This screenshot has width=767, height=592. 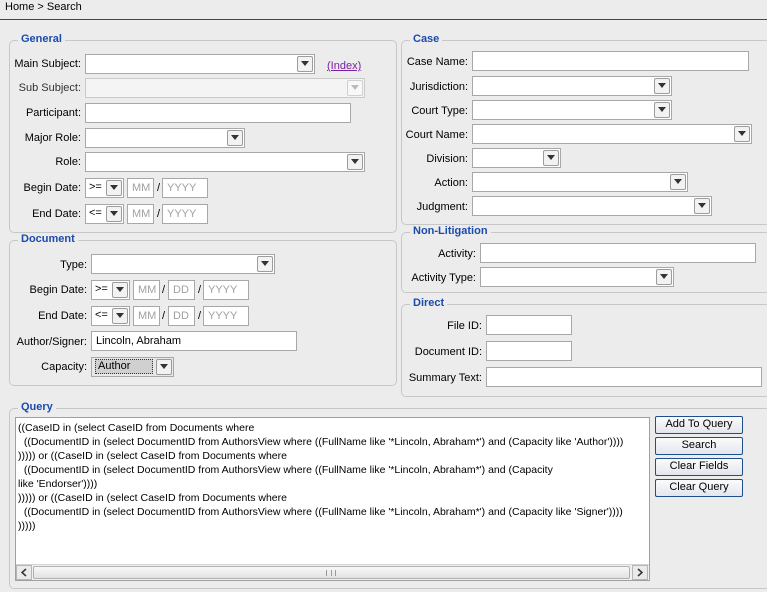 I want to click on author-signer-input: Lincoln, Abraham, so click(x=194, y=341).